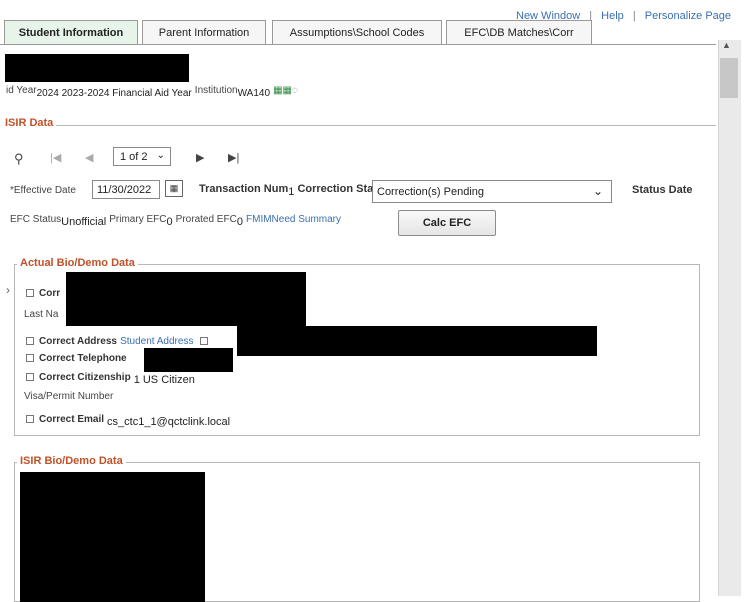 The image size is (752, 602). What do you see at coordinates (293, 219) in the screenshot?
I see `fm-need-summary-link: FMIMNeed Summary` at bounding box center [293, 219].